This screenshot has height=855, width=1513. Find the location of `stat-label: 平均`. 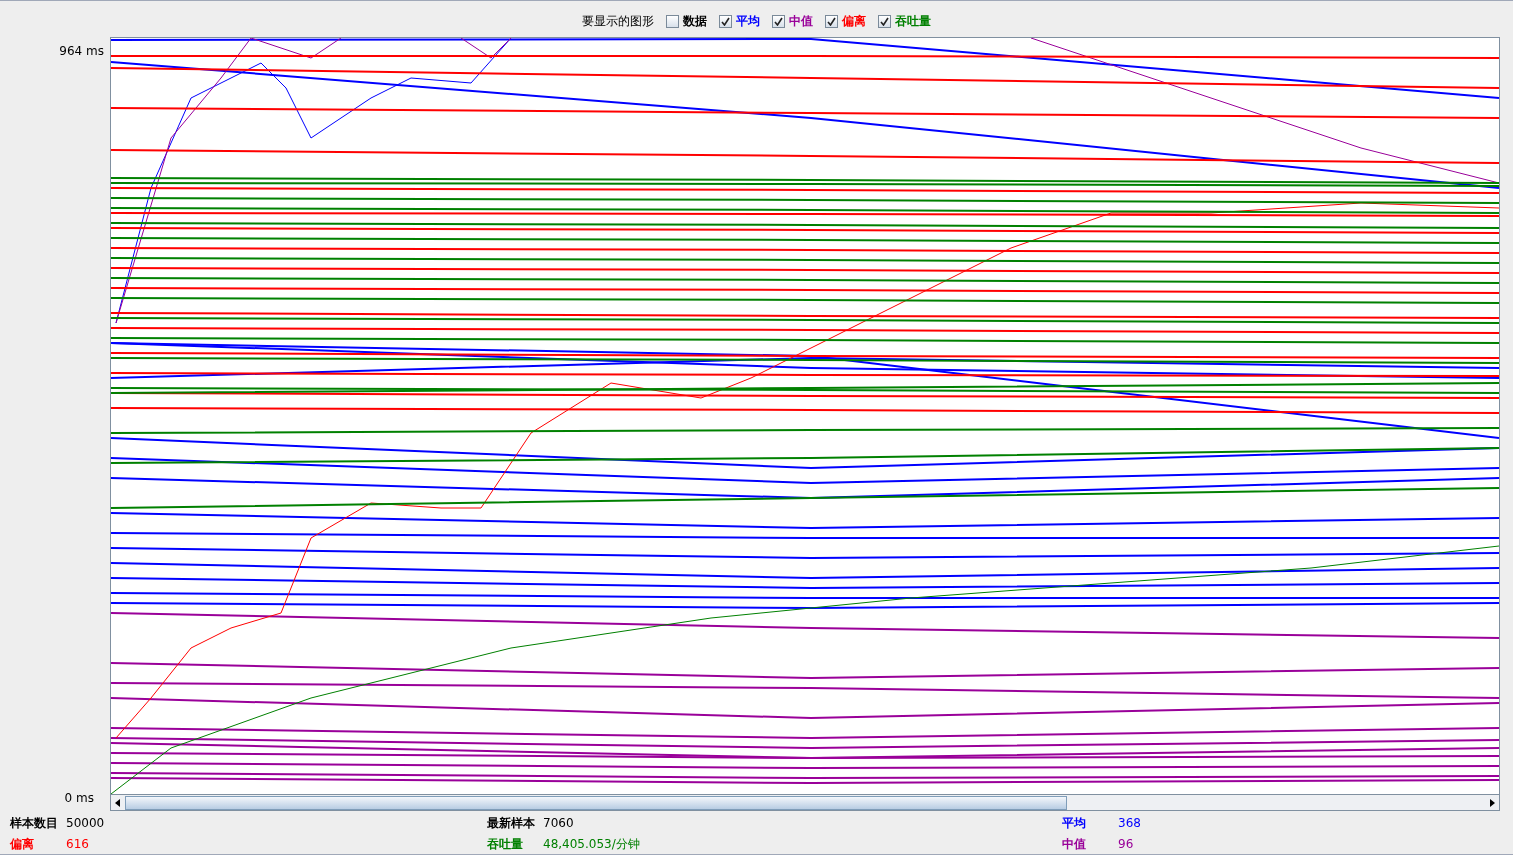

stat-label: 平均 is located at coordinates (1074, 823).